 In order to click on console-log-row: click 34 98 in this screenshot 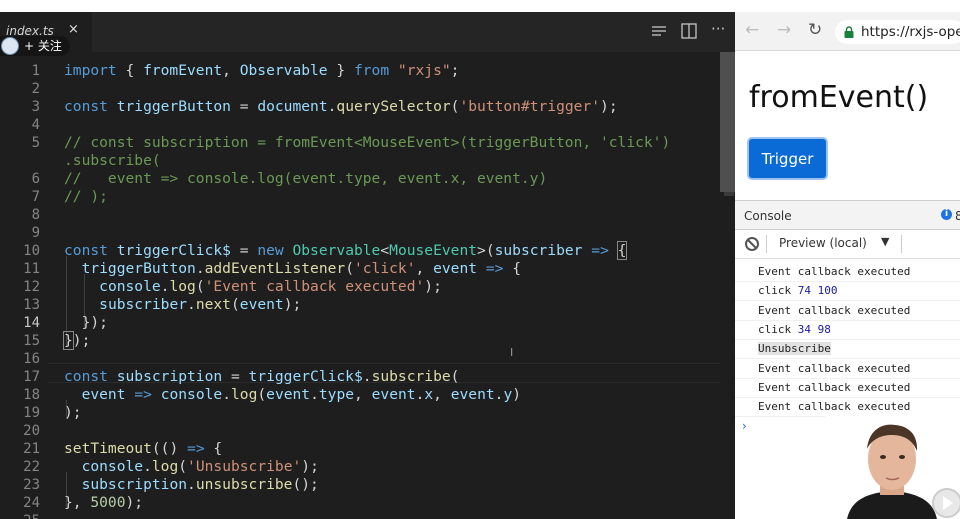, I will do `click(847, 330)`.